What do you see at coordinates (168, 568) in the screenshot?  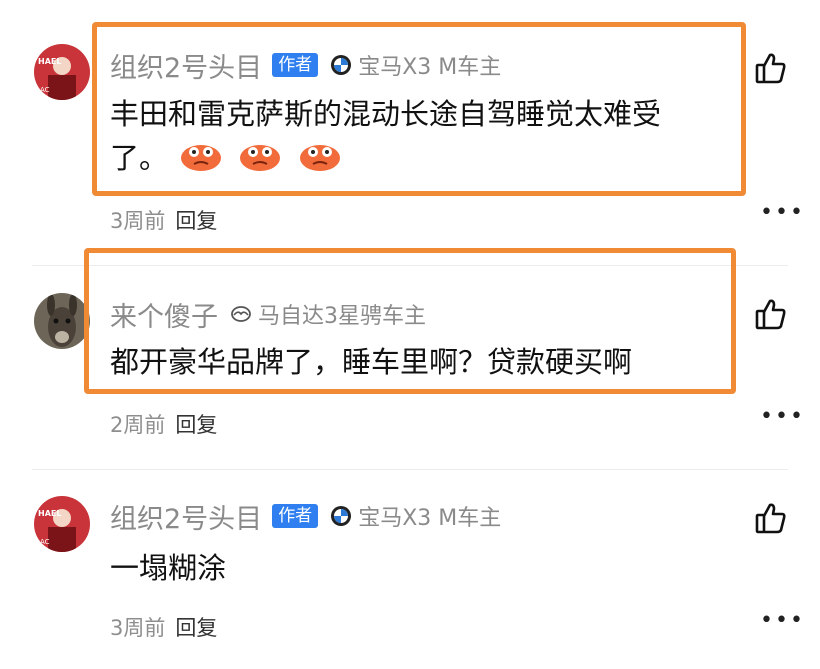 I see `comment-text: 一塌糊涂` at bounding box center [168, 568].